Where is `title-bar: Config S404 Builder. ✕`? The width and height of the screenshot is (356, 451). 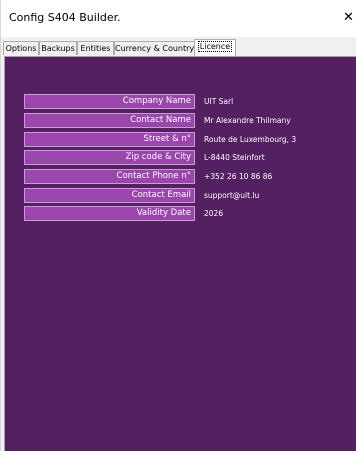
title-bar: Config S404 Builder. ✕ is located at coordinates (178, 18).